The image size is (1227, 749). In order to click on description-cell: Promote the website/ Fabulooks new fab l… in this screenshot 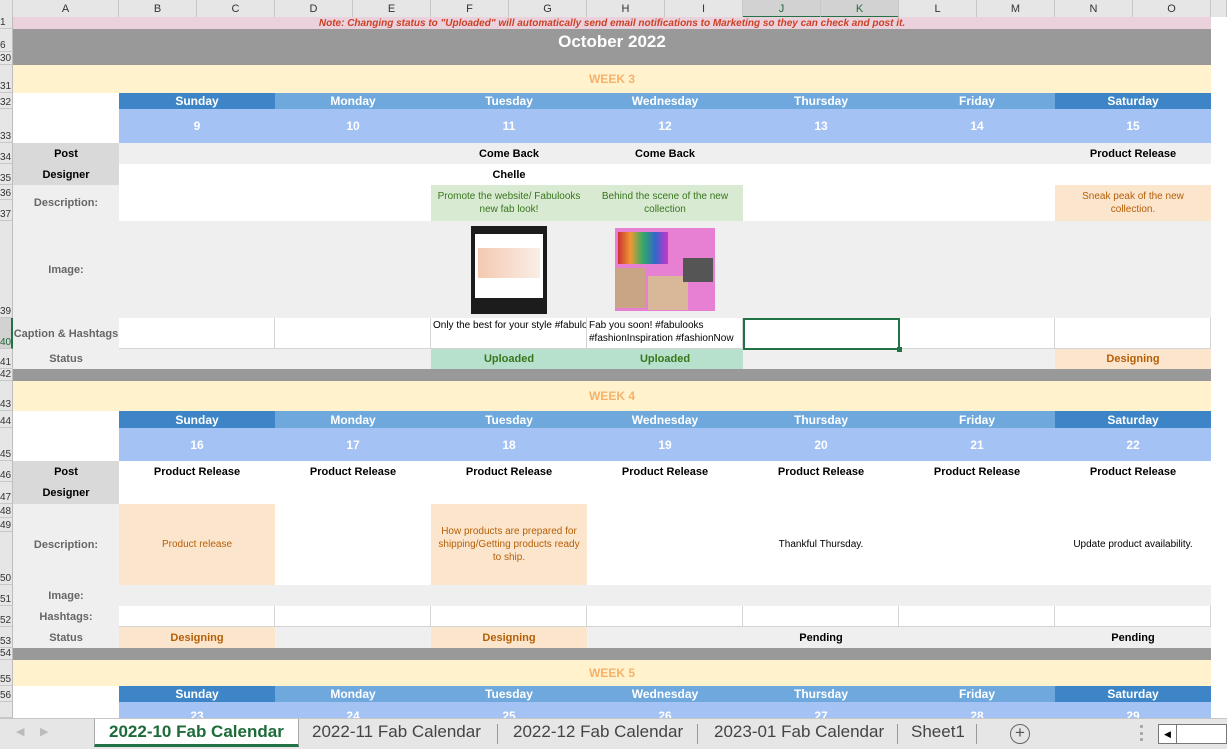, I will do `click(509, 203)`.